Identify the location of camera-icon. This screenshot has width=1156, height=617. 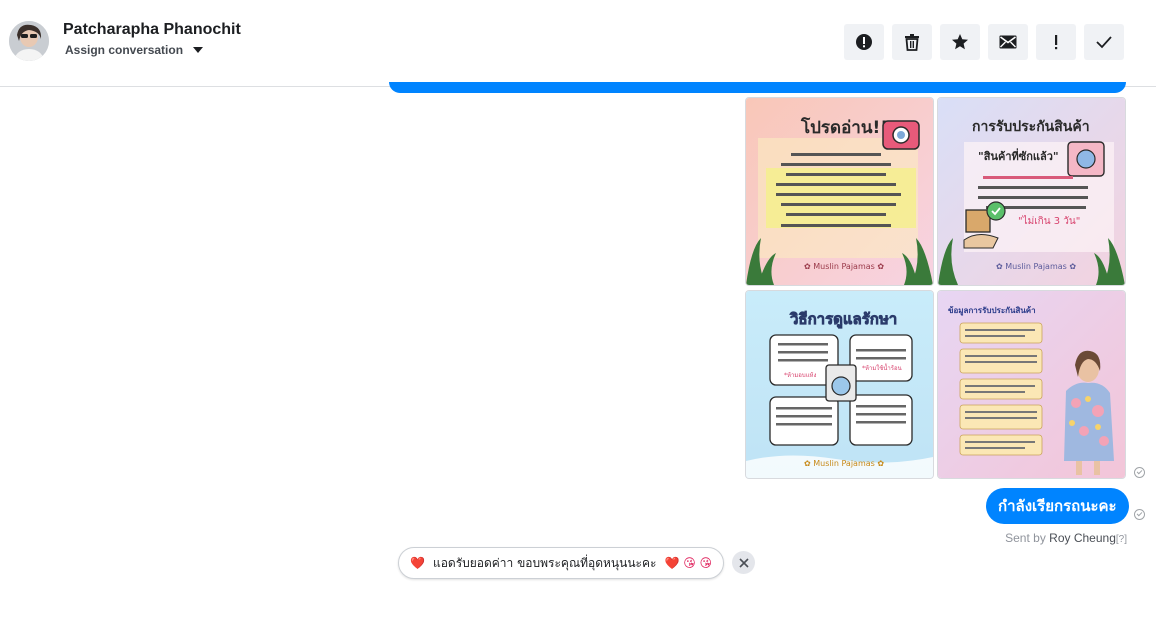
(901, 135).